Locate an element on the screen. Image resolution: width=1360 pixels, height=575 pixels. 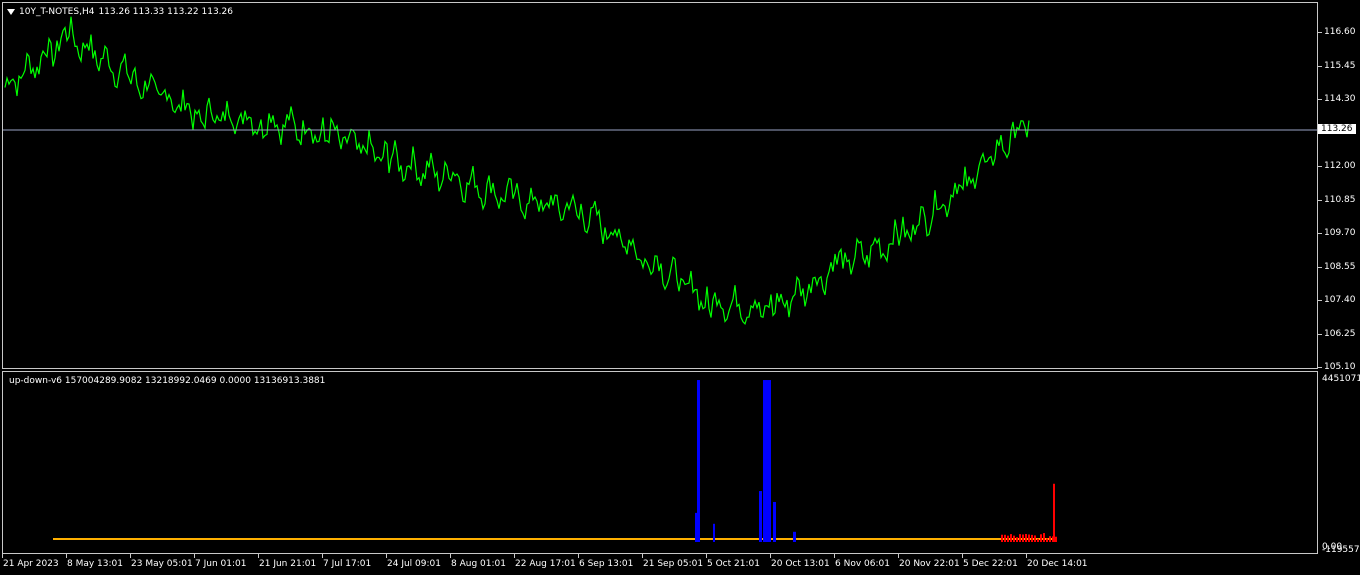
price-tick-label: 112.00 is located at coordinates (1340, 166).